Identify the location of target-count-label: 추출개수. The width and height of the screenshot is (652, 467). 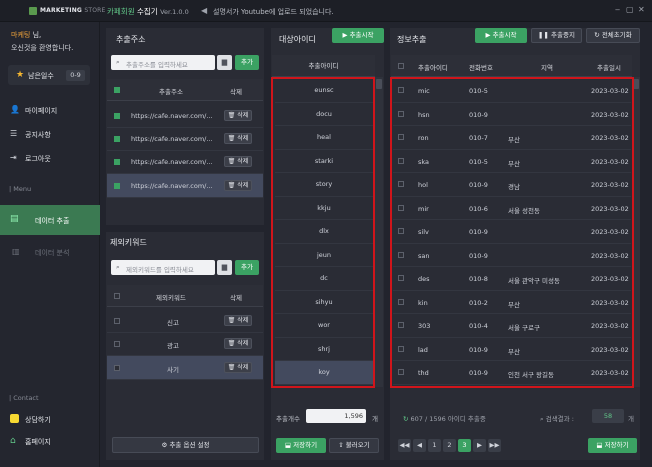
(288, 419).